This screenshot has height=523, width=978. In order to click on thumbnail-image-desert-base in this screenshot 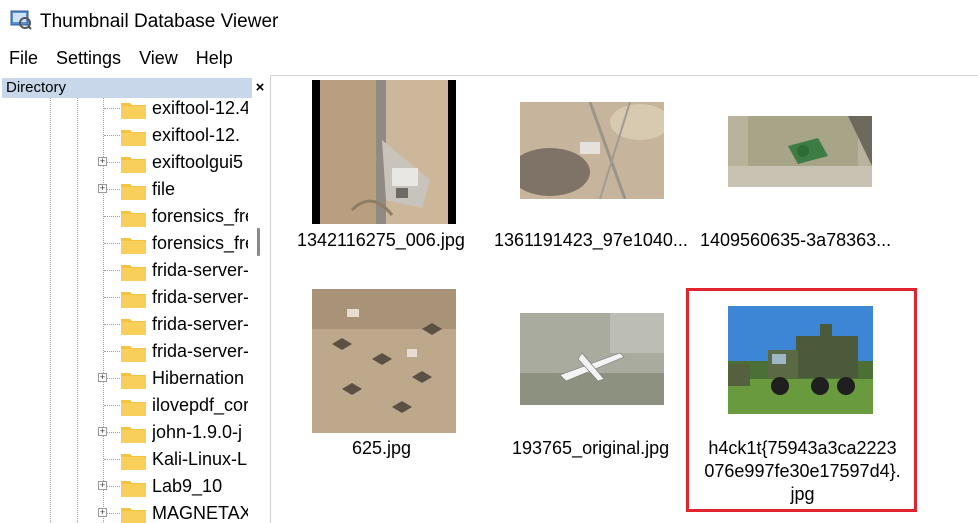, I will do `click(592, 150)`.